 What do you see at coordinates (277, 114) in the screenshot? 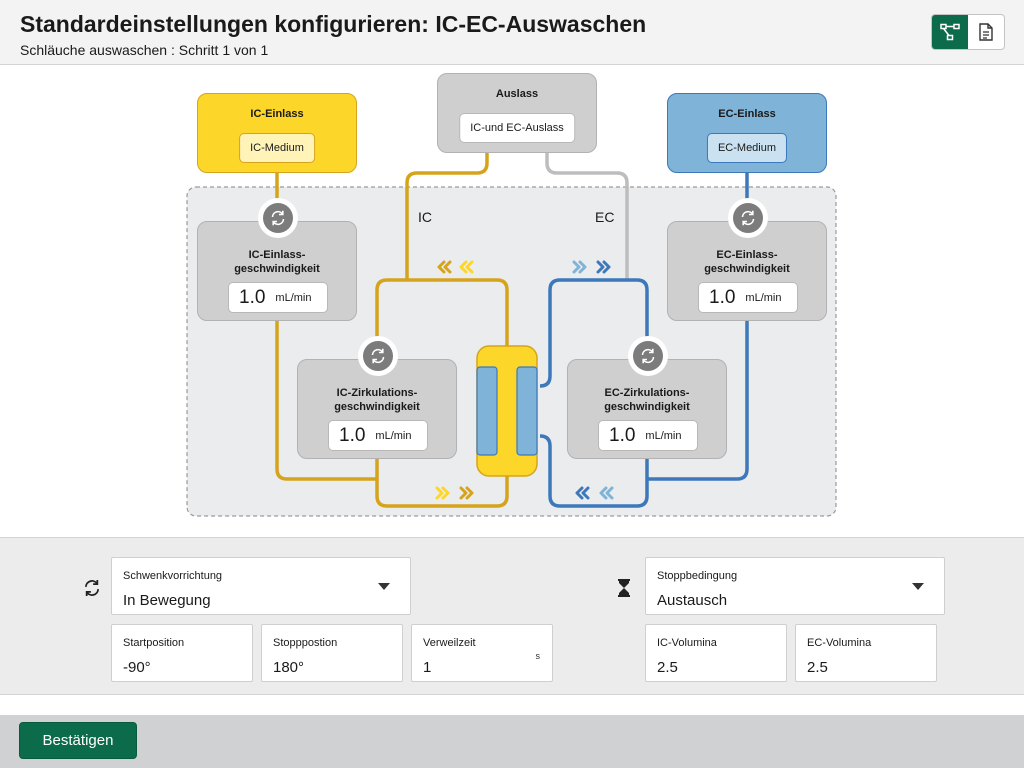
I see `ic-inlet-title: IC-Einlass` at bounding box center [277, 114].